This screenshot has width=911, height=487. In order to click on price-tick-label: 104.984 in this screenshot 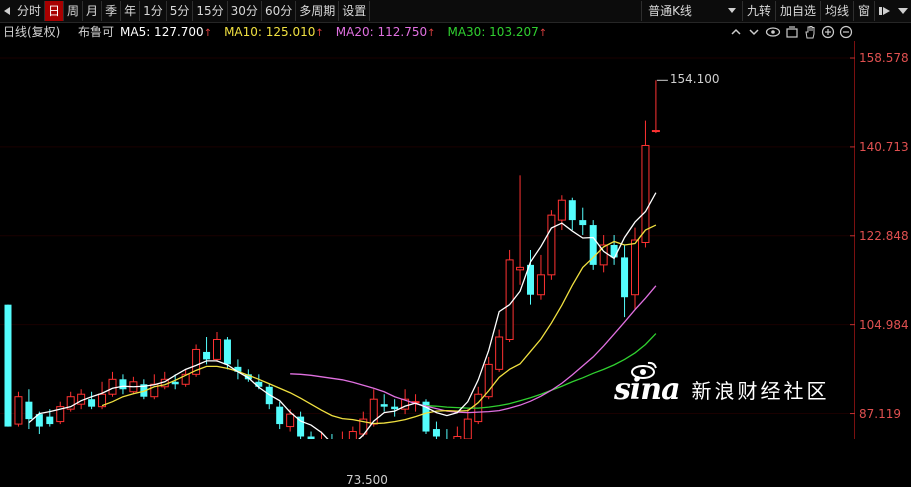, I will do `click(884, 324)`.